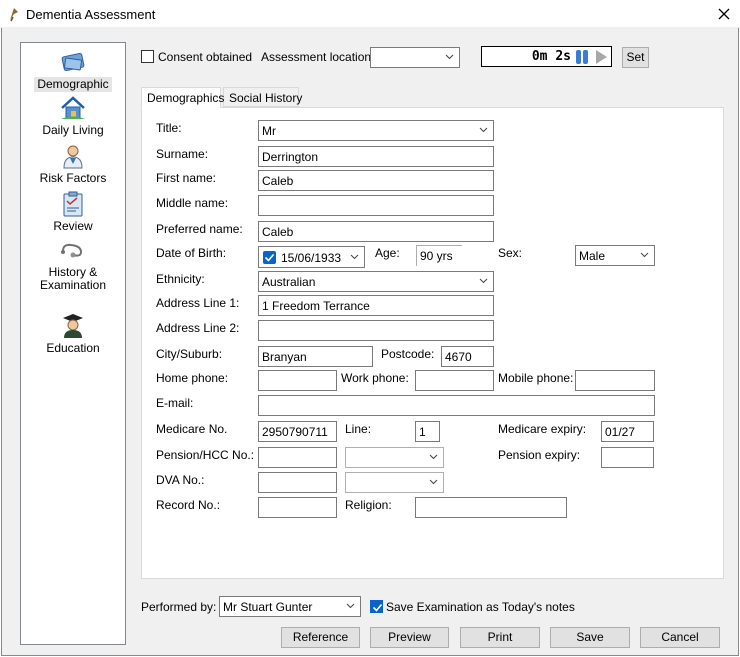 The image size is (740, 657). I want to click on cancel-button: Cancel, so click(680, 637).